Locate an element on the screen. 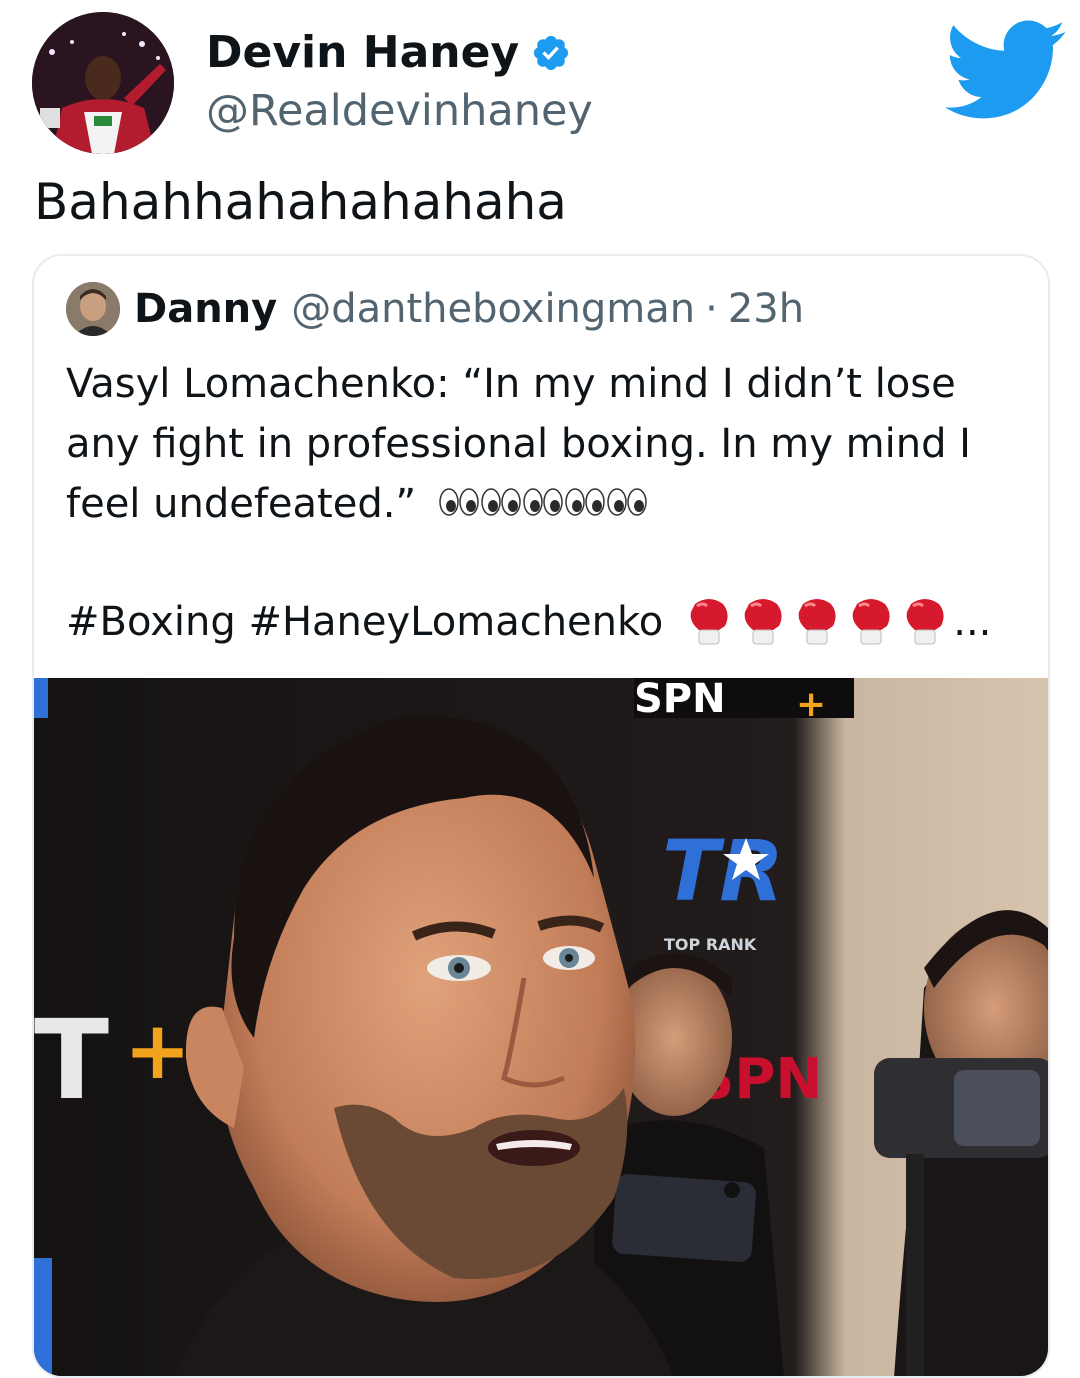 Image resolution: width=1080 pixels, height=1378 pixels. quoted-author-name: Danny is located at coordinates (205, 309).